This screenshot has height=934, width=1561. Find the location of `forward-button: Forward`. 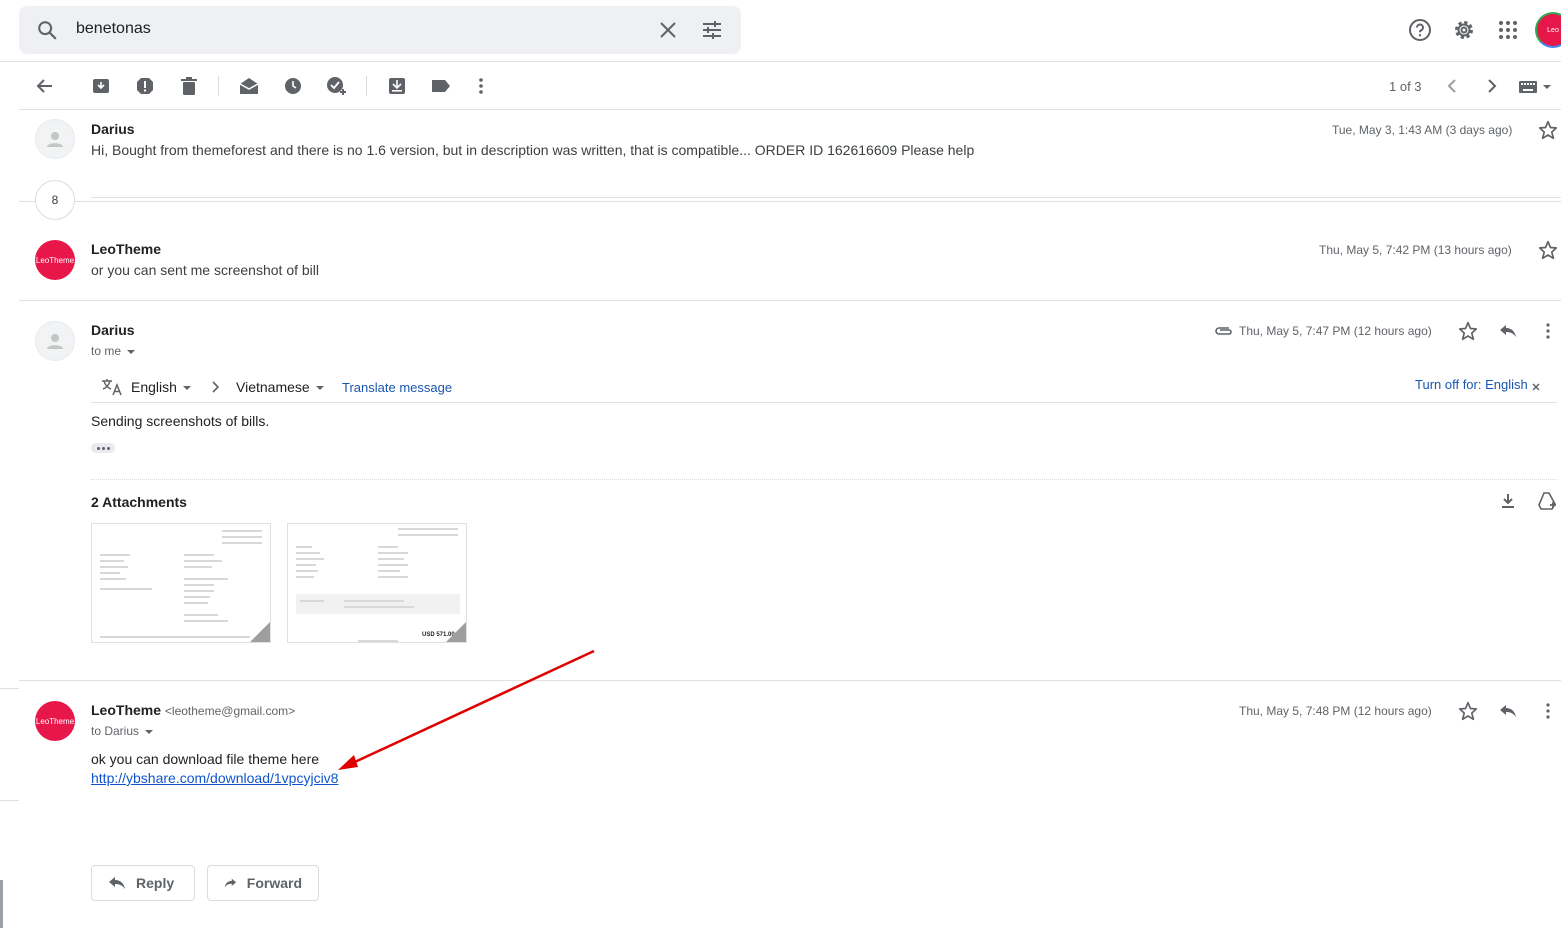

forward-button: Forward is located at coordinates (263, 883).